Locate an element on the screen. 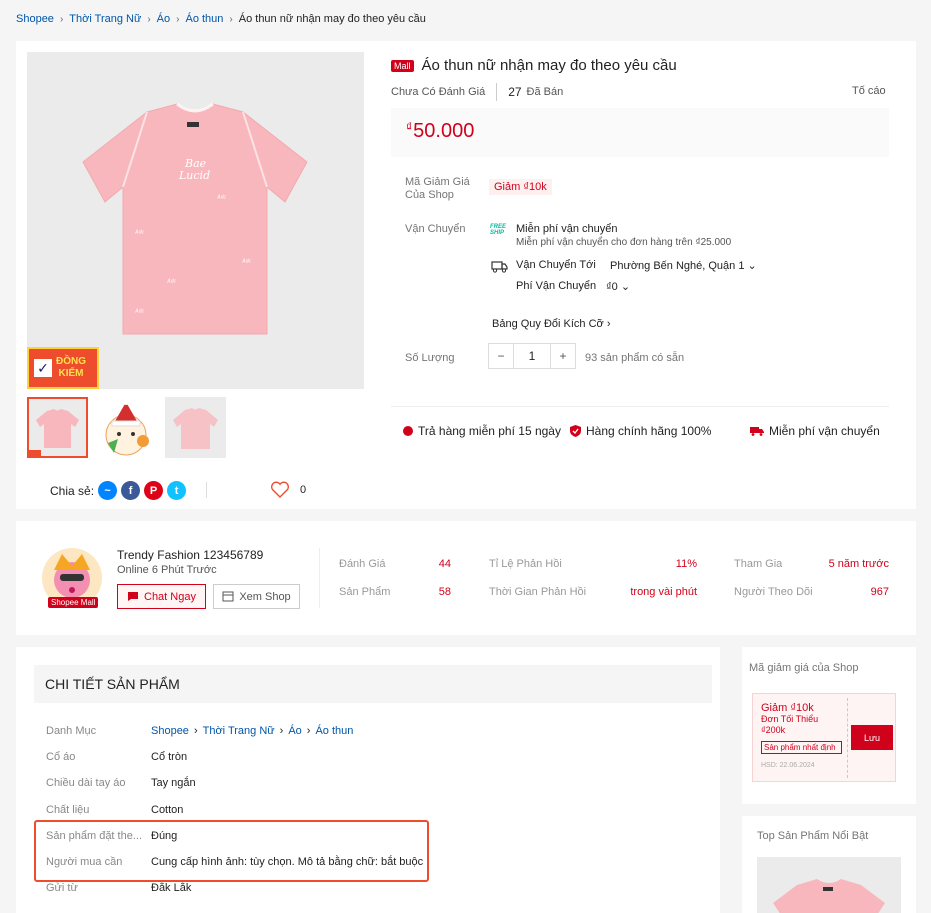  ship-fee-dropdown: ₫0 ⌄ is located at coordinates (618, 286).